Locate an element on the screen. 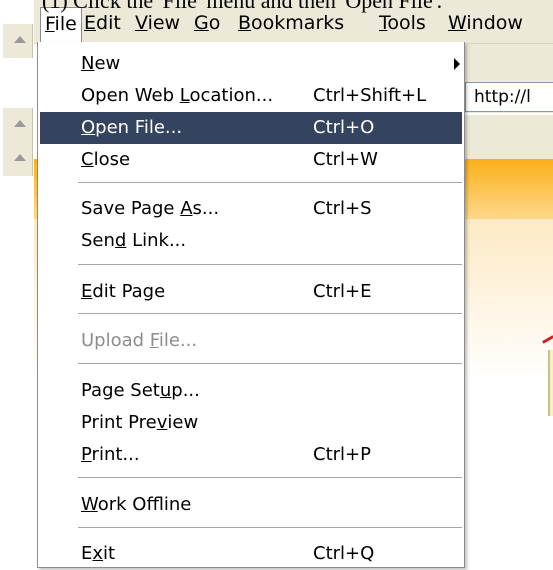  menu-item-shortcut: Ctrl+Shift+L is located at coordinates (370, 95).